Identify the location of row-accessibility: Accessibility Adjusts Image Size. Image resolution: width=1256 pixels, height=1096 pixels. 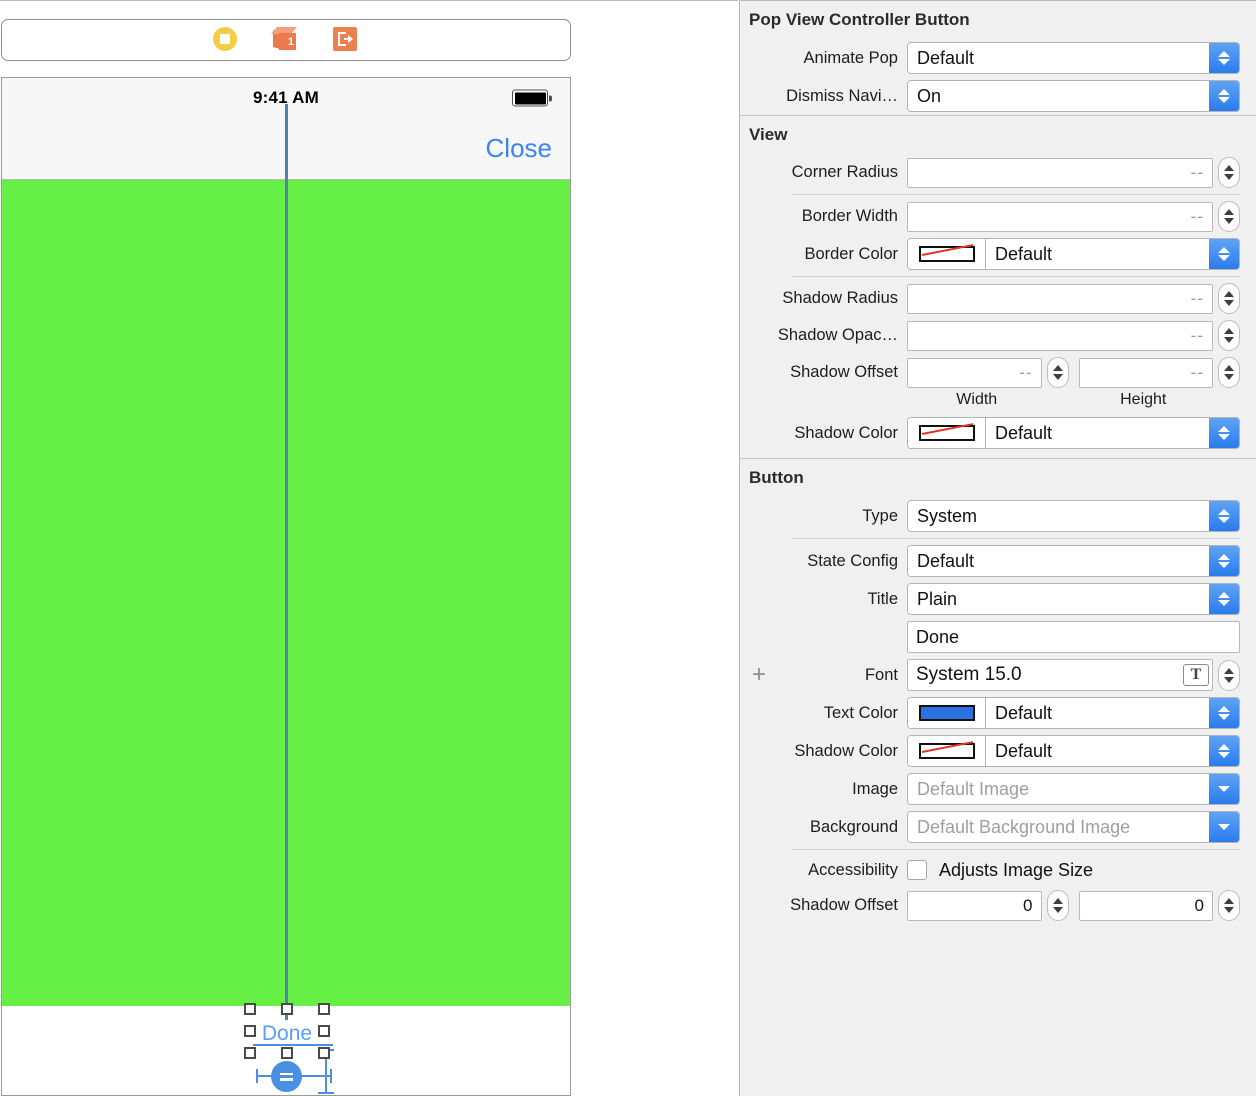
(998, 870).